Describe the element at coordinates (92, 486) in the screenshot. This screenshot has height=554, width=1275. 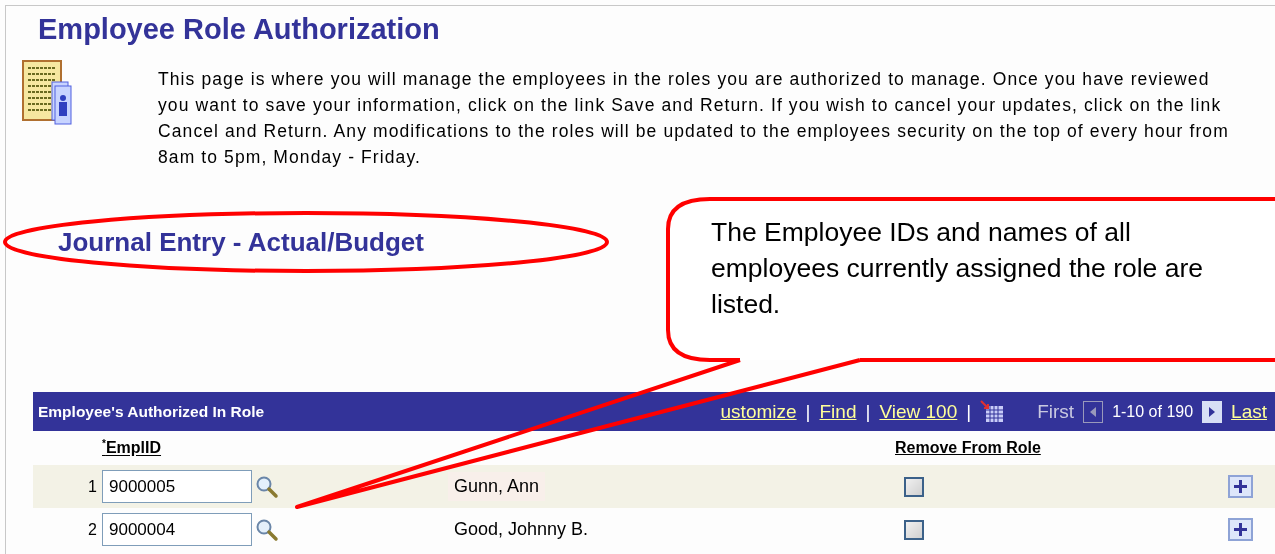
I see `row-number: 1` at that location.